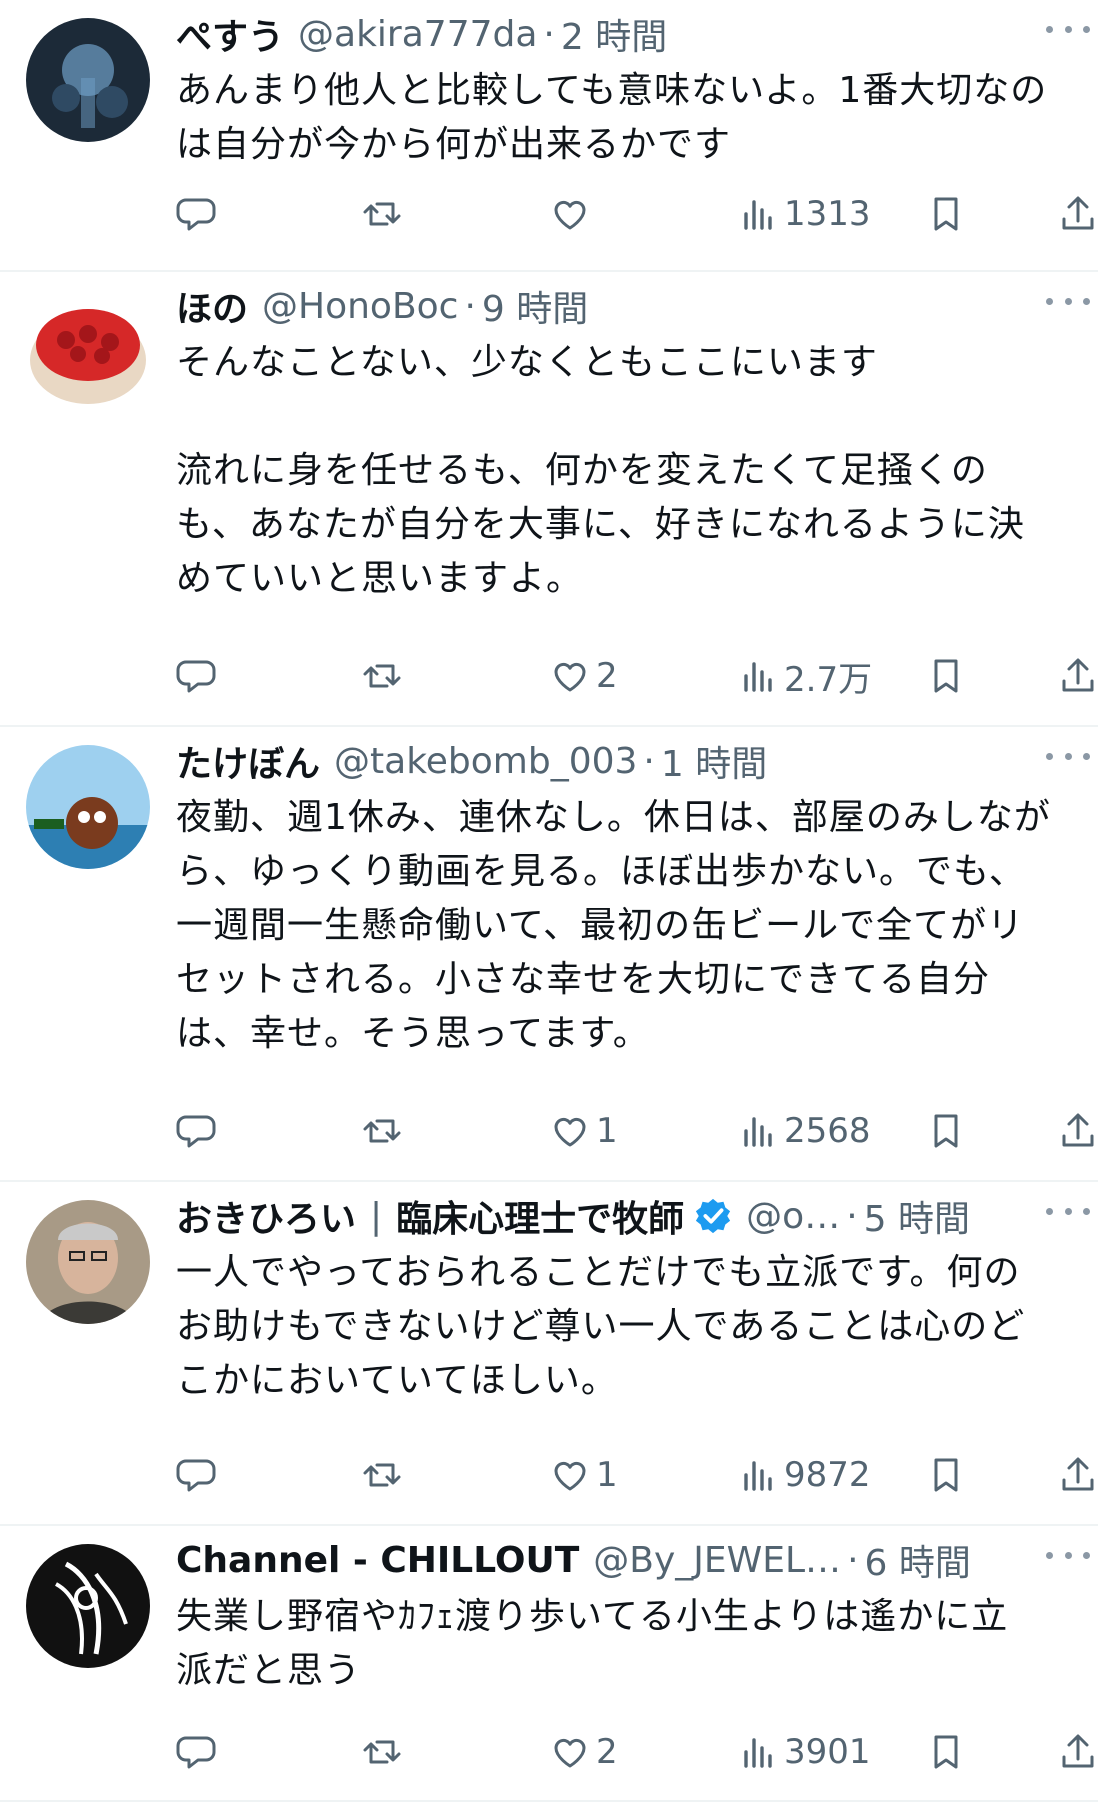 Image resolution: width=1098 pixels, height=1802 pixels. Describe the element at coordinates (637, 214) in the screenshot. I see `tweet-actions: 1313` at that location.